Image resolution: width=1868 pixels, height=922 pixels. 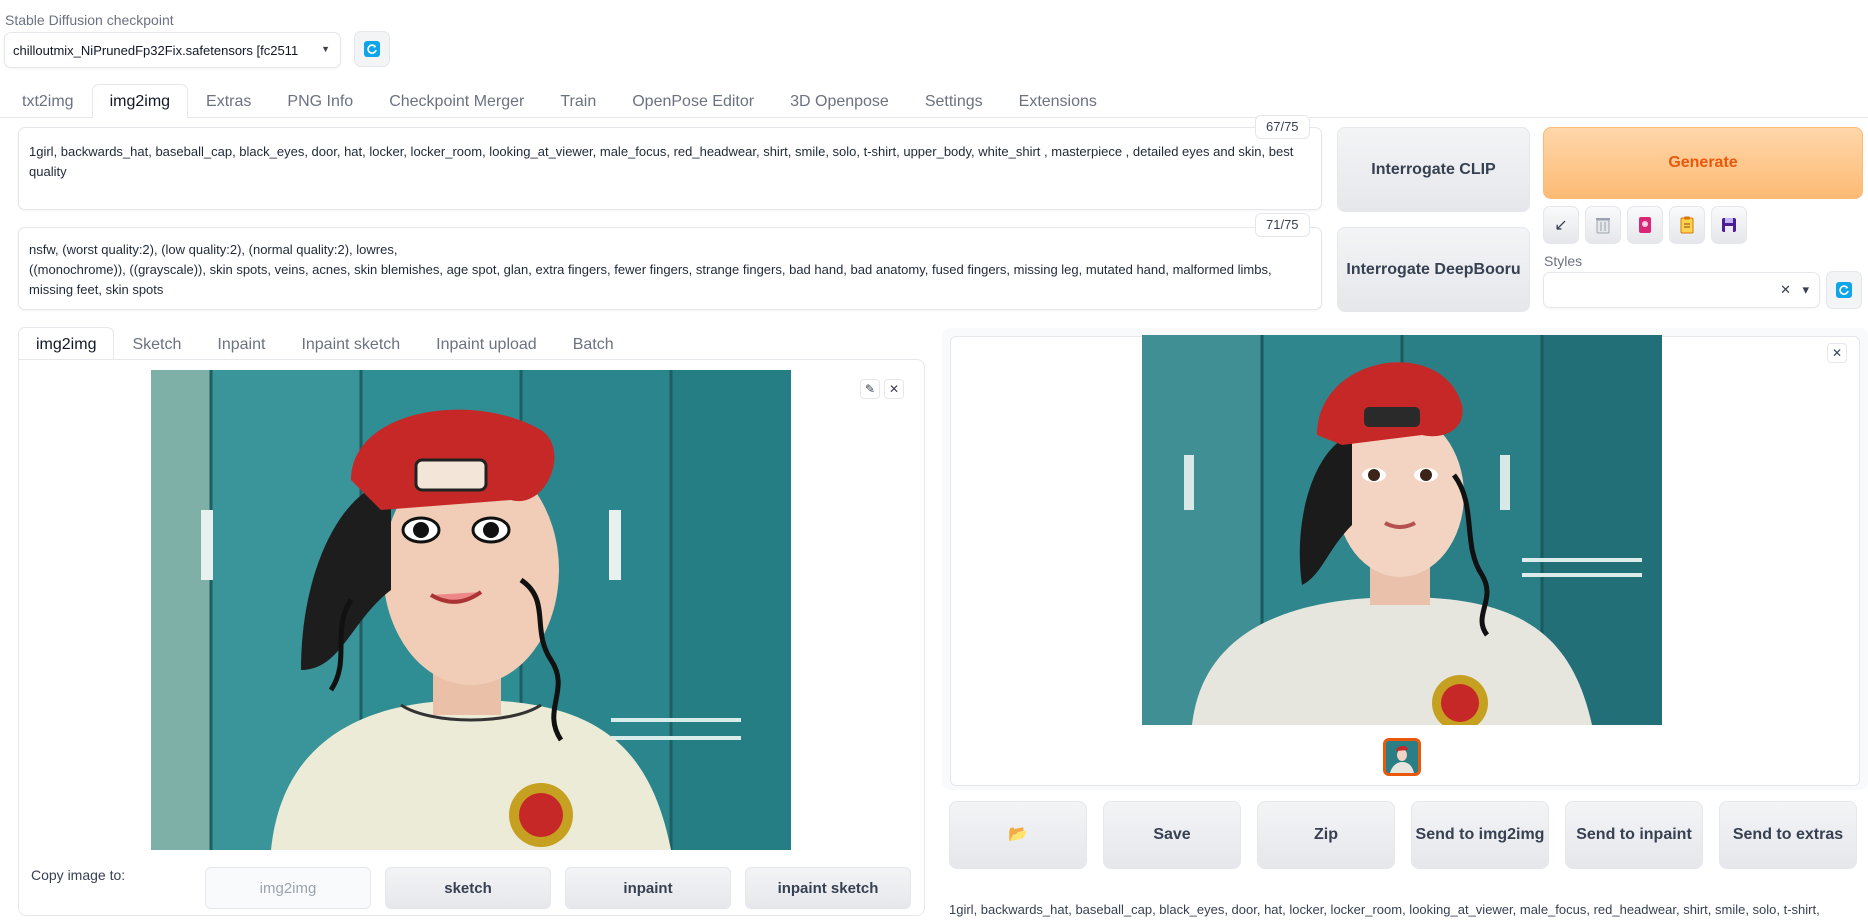 I want to click on chevron-down-icon: ▼, so click(x=325, y=49).